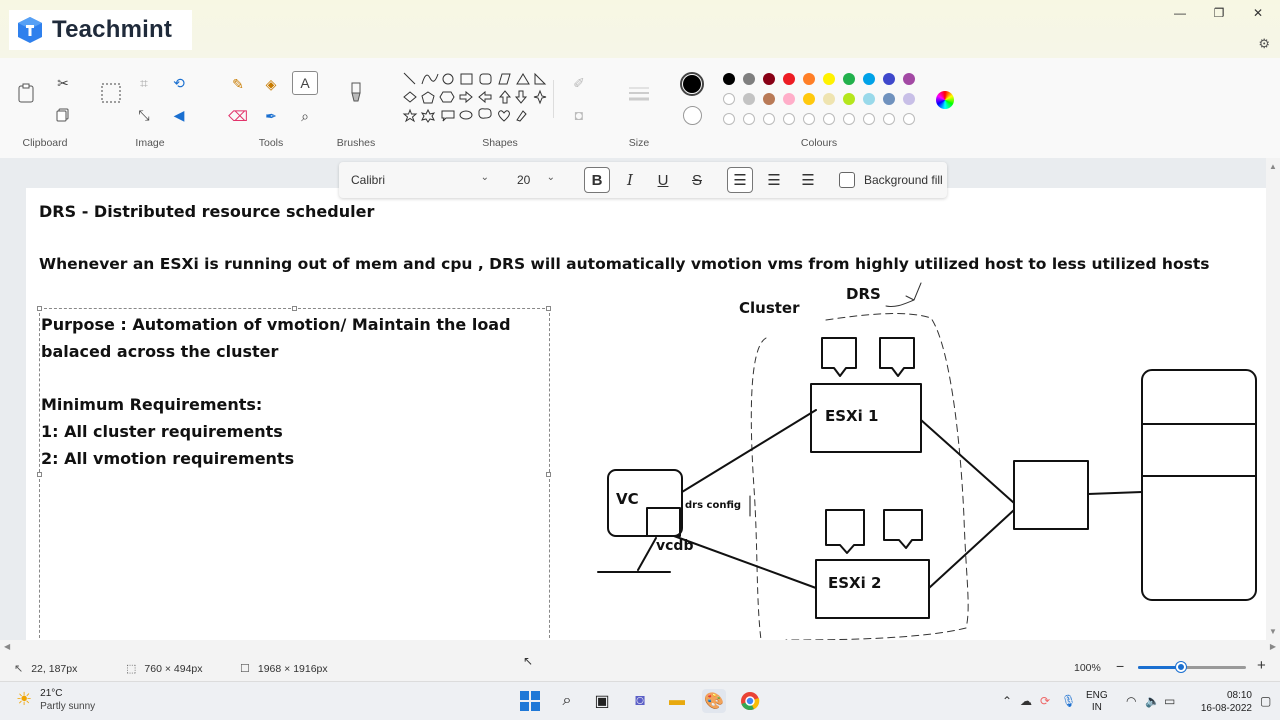 The image size is (1280, 720). What do you see at coordinates (63, 83) in the screenshot?
I see `cut-icon: ✂` at bounding box center [63, 83].